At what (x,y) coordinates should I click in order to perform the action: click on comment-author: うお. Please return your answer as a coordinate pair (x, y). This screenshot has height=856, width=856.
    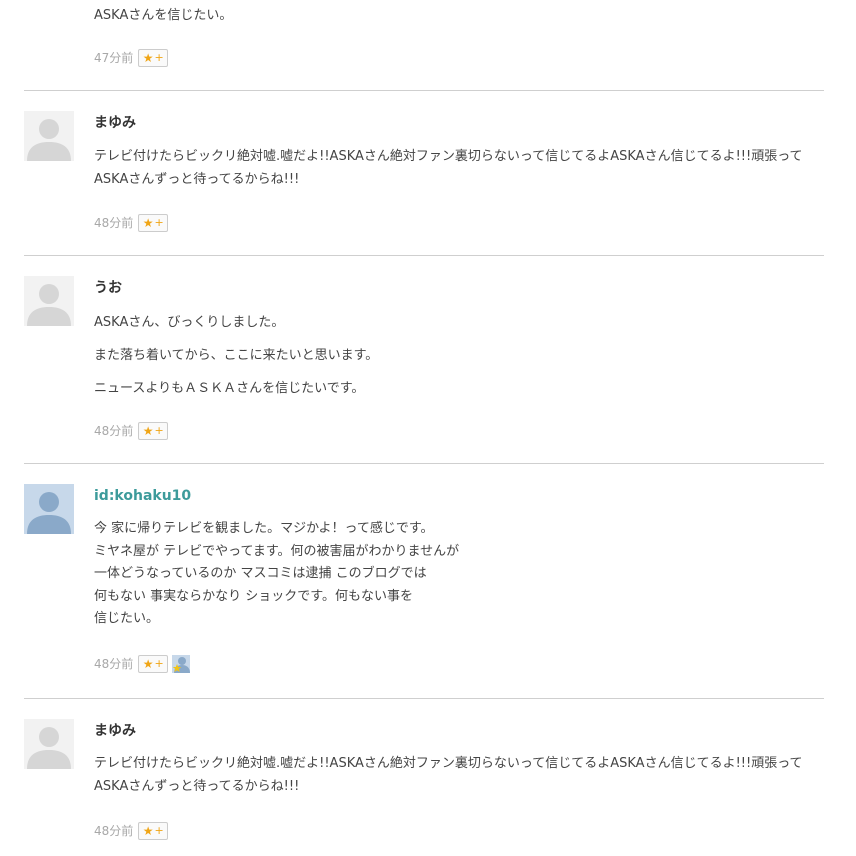
    Looking at the image, I should click on (108, 288).